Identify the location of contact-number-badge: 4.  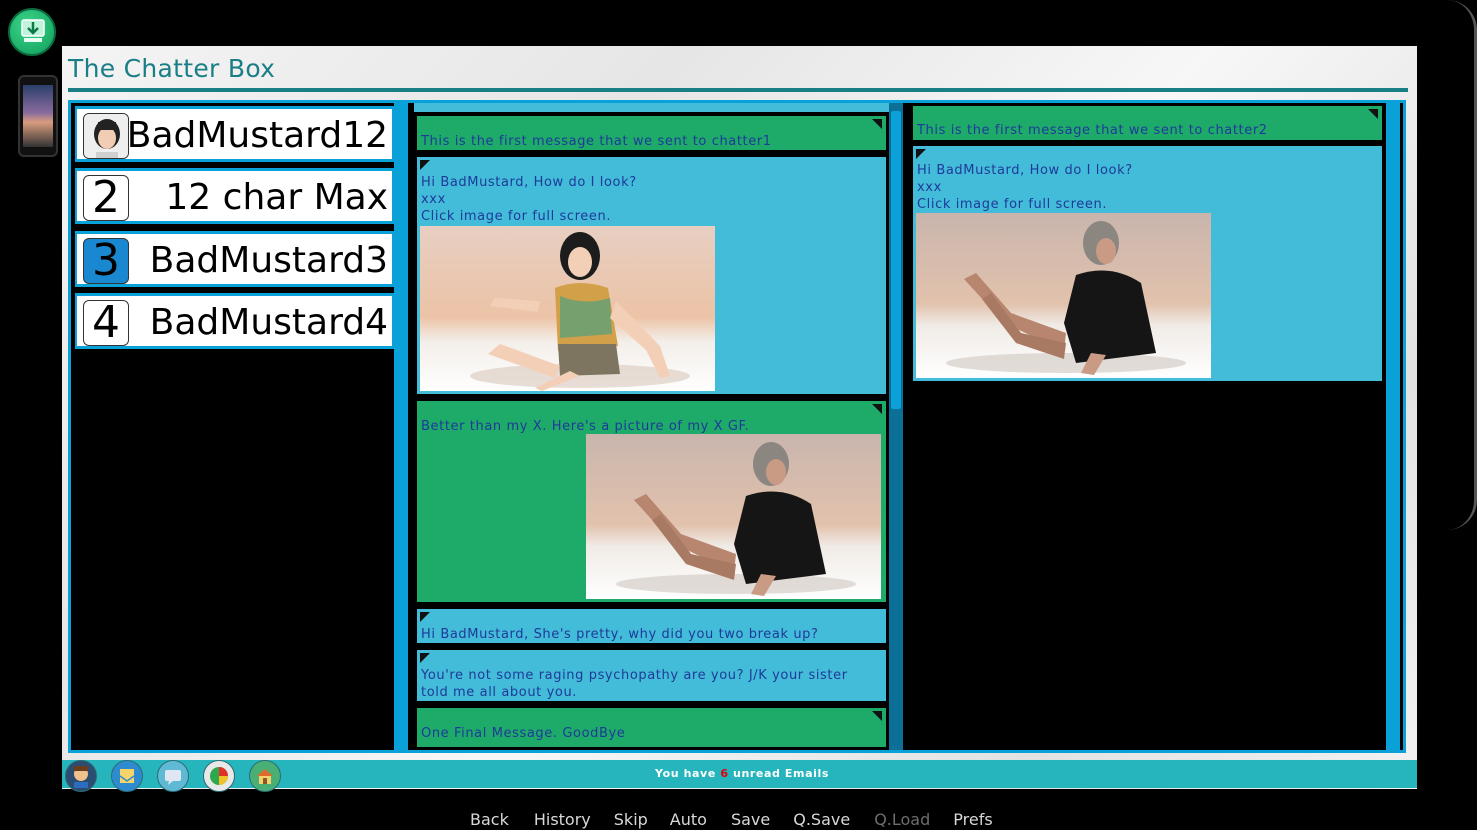
(106, 323).